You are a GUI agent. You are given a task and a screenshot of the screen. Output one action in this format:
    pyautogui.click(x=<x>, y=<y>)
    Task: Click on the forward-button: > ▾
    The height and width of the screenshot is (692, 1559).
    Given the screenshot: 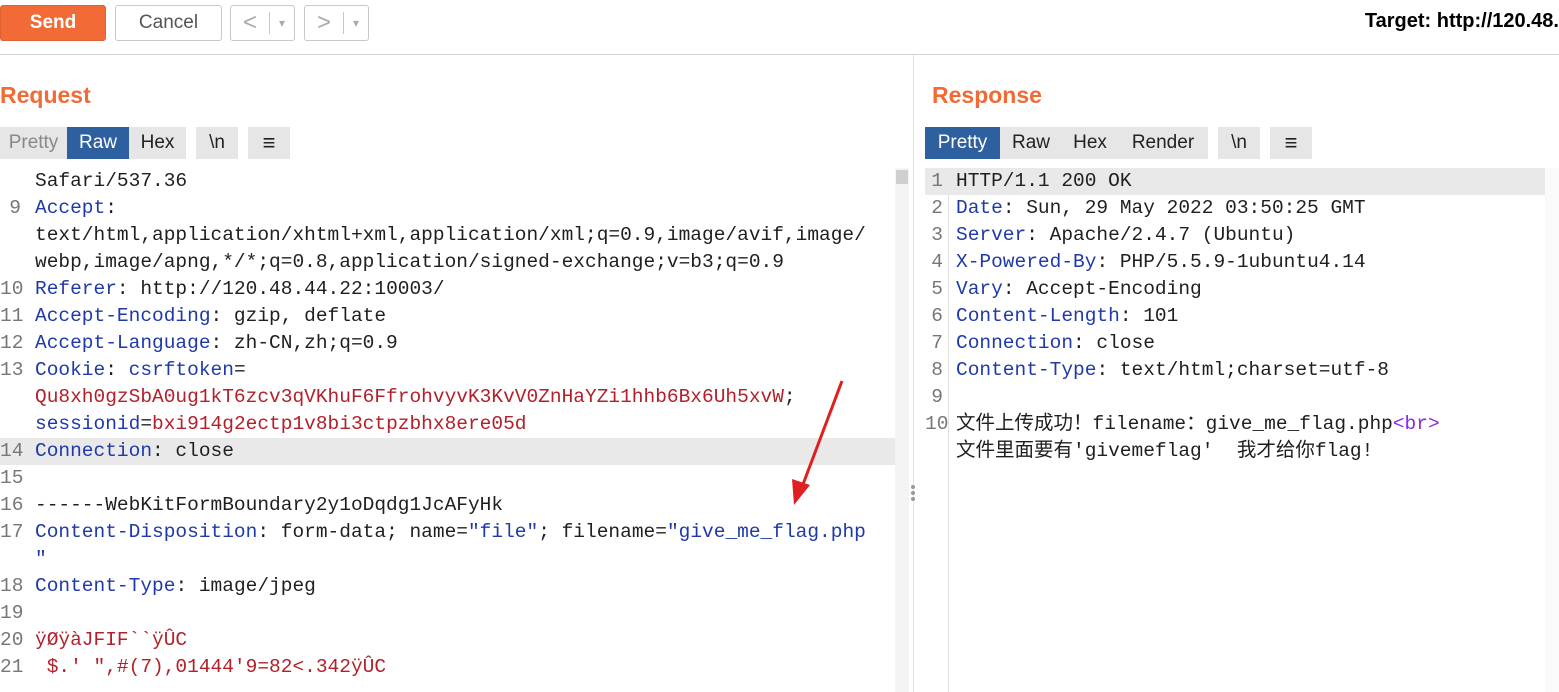 What is the action you would take?
    pyautogui.click(x=336, y=23)
    